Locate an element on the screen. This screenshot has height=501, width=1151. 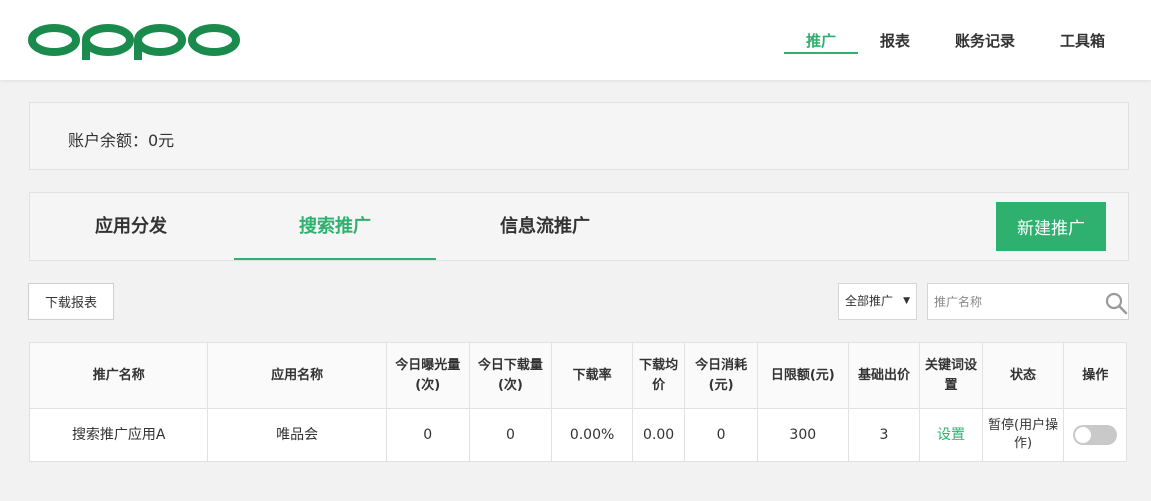
col-header-actions: 操作 is located at coordinates (1095, 375).